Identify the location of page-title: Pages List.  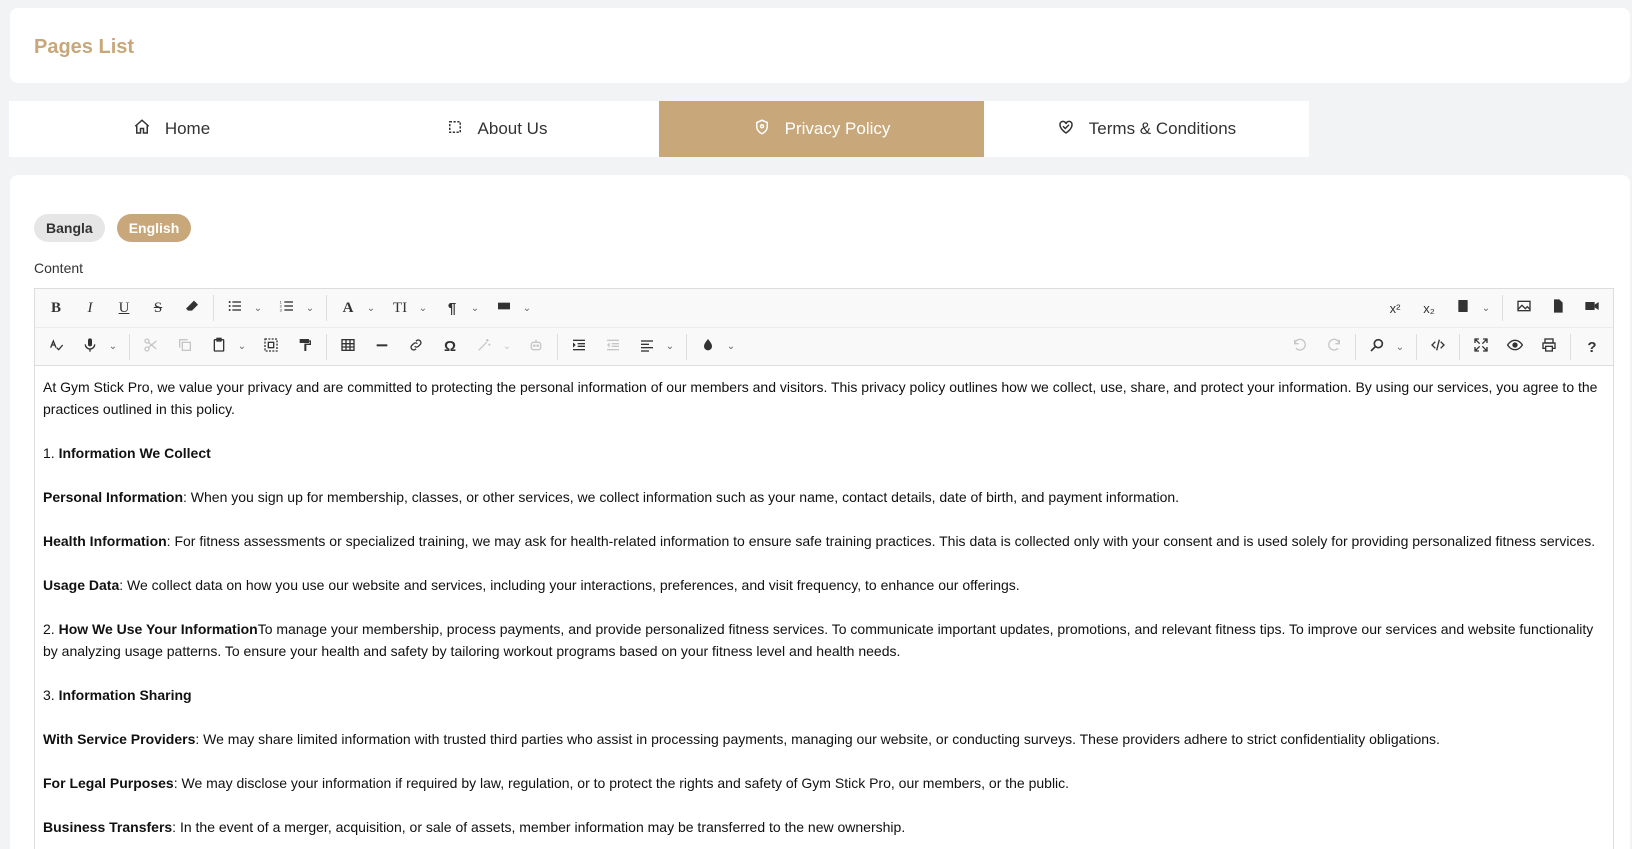
(84, 47).